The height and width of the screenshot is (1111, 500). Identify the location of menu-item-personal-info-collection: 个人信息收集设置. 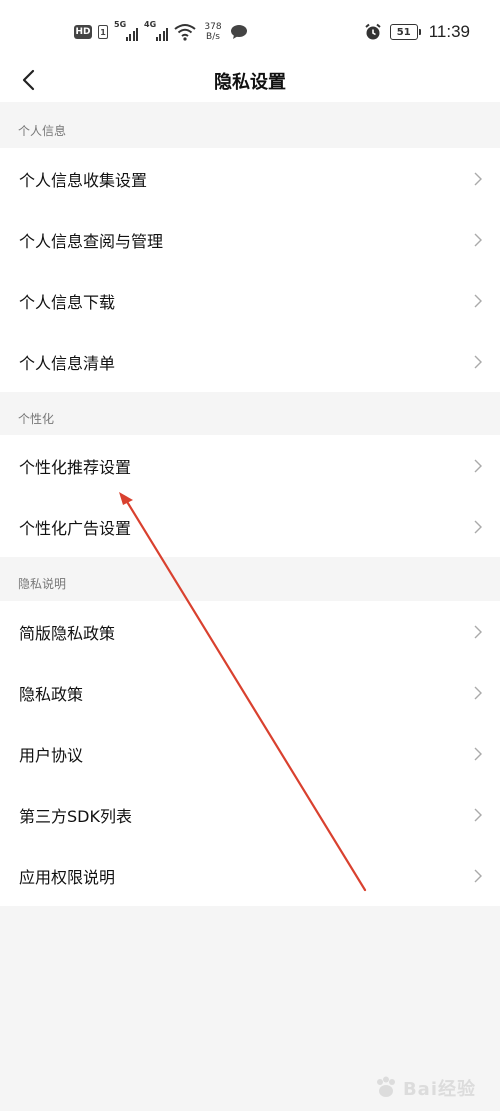
(250, 178).